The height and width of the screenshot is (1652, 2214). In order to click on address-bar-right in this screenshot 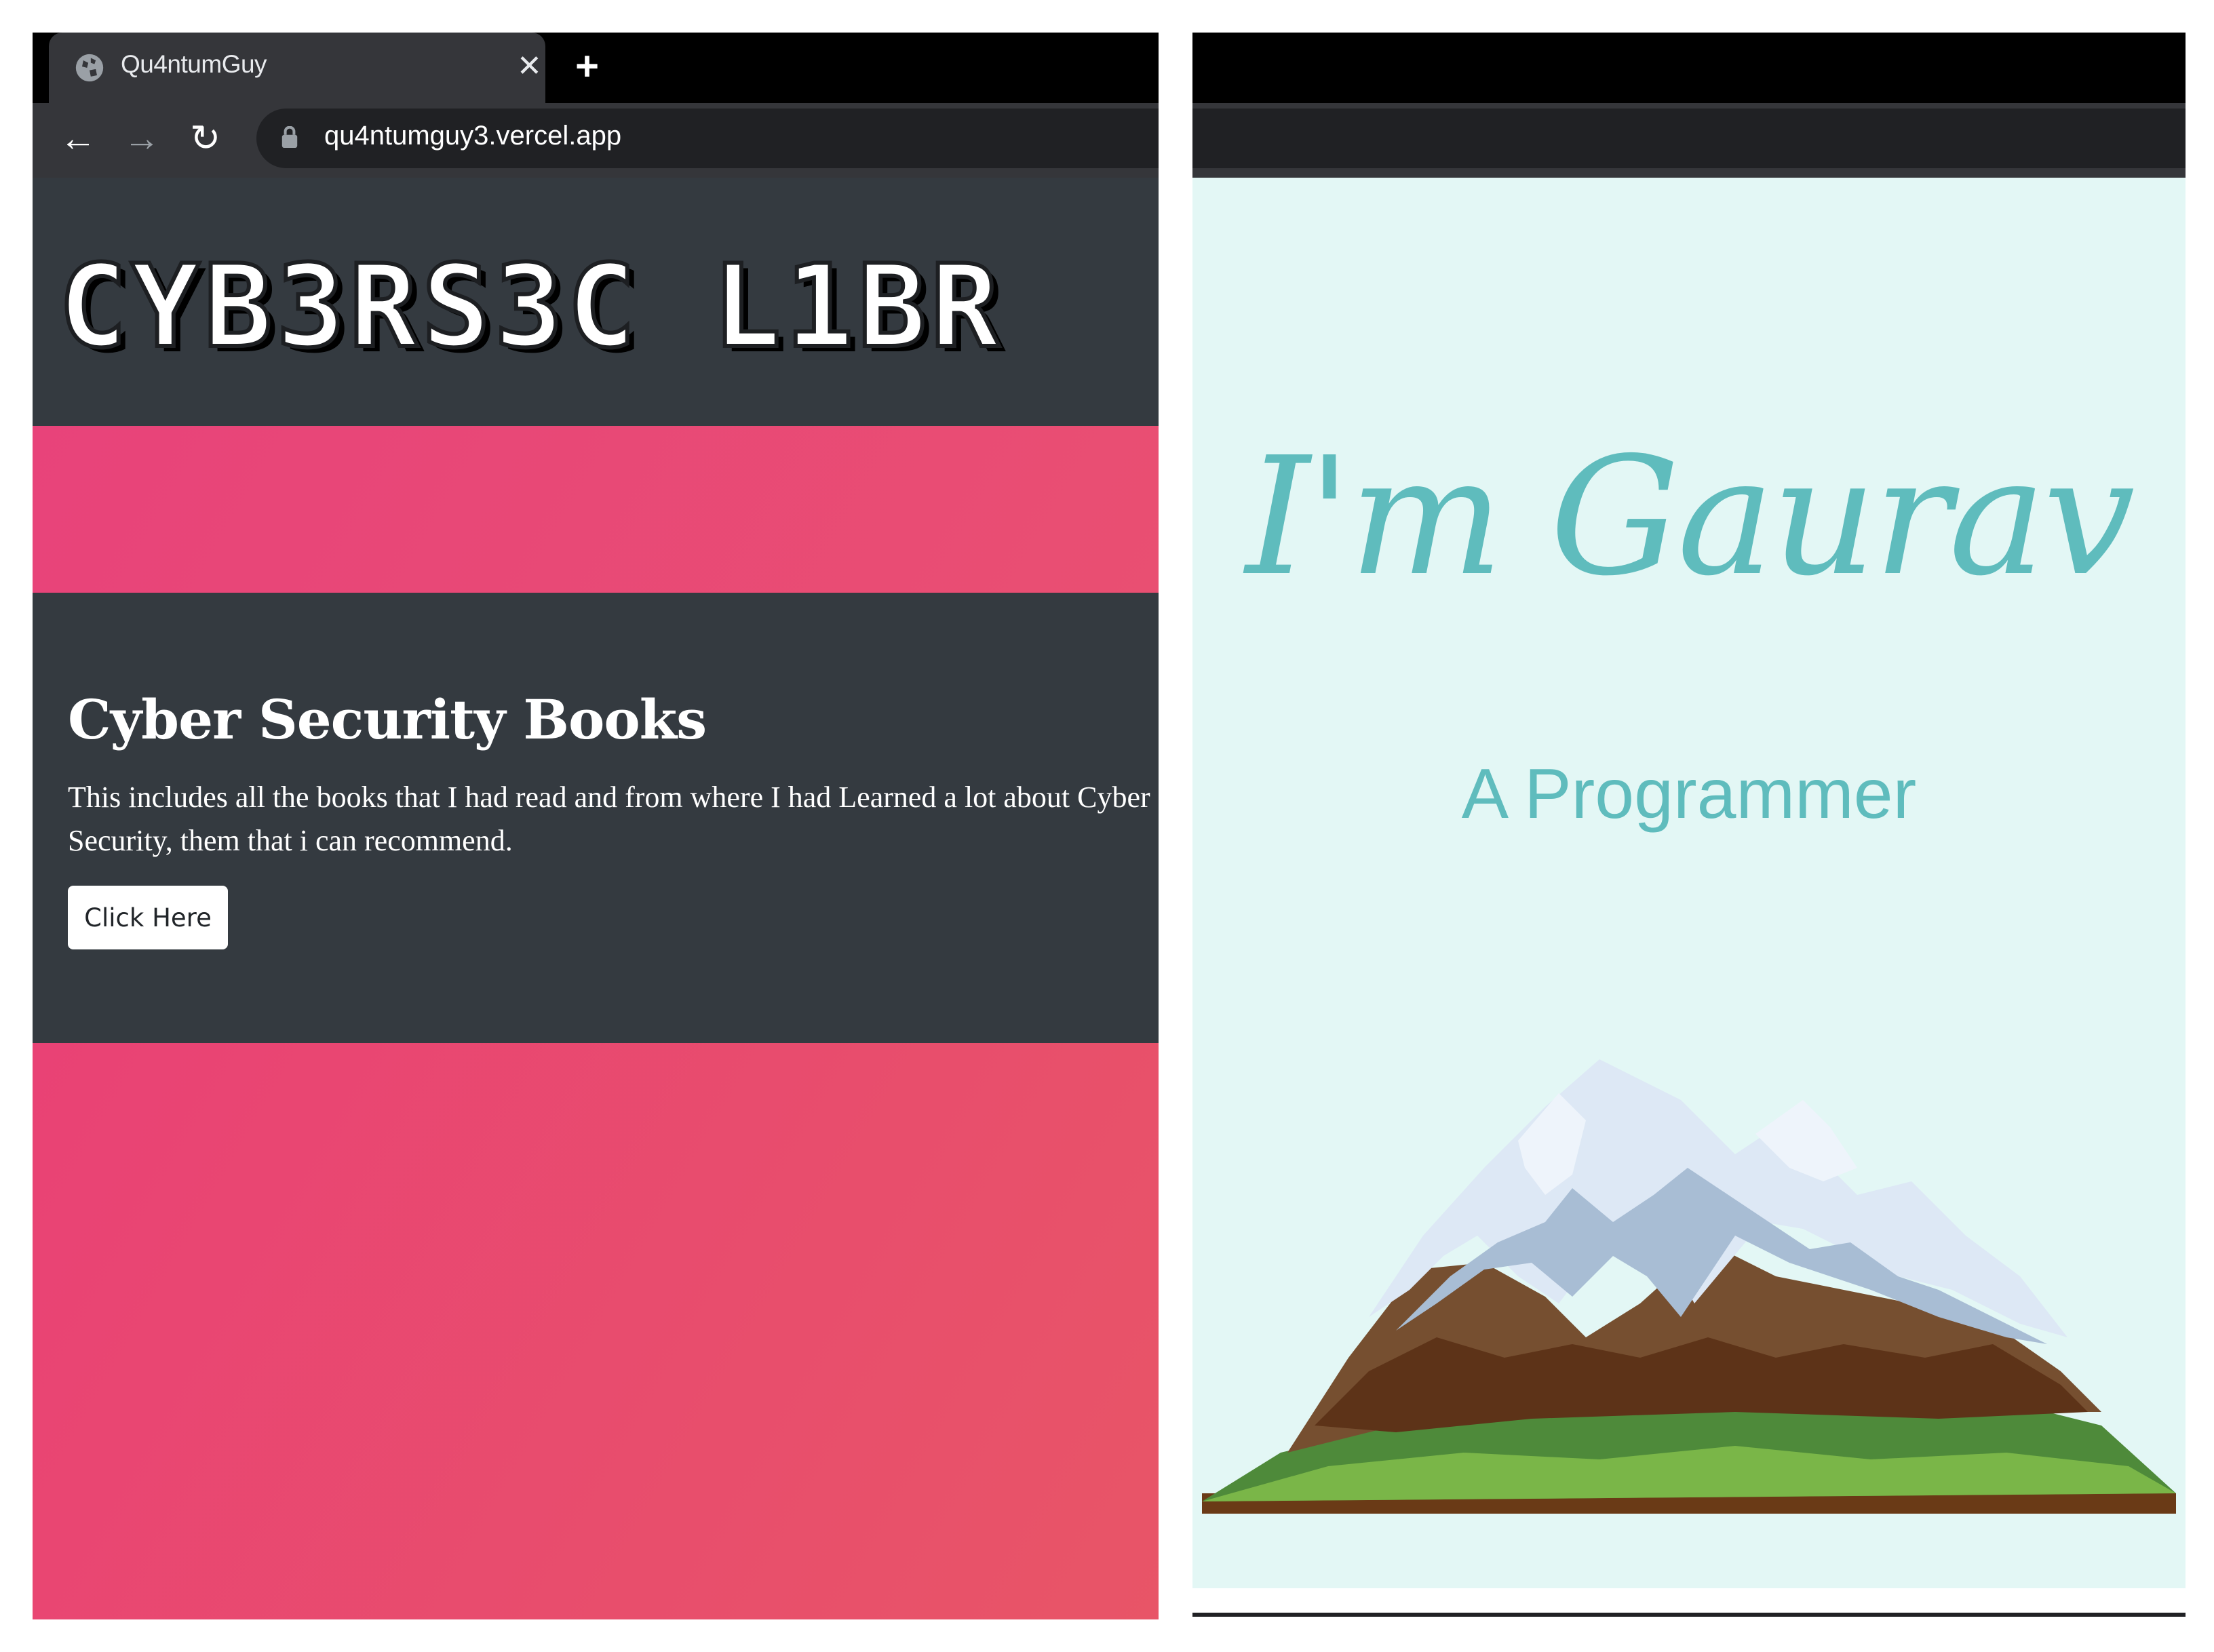, I will do `click(1689, 138)`.